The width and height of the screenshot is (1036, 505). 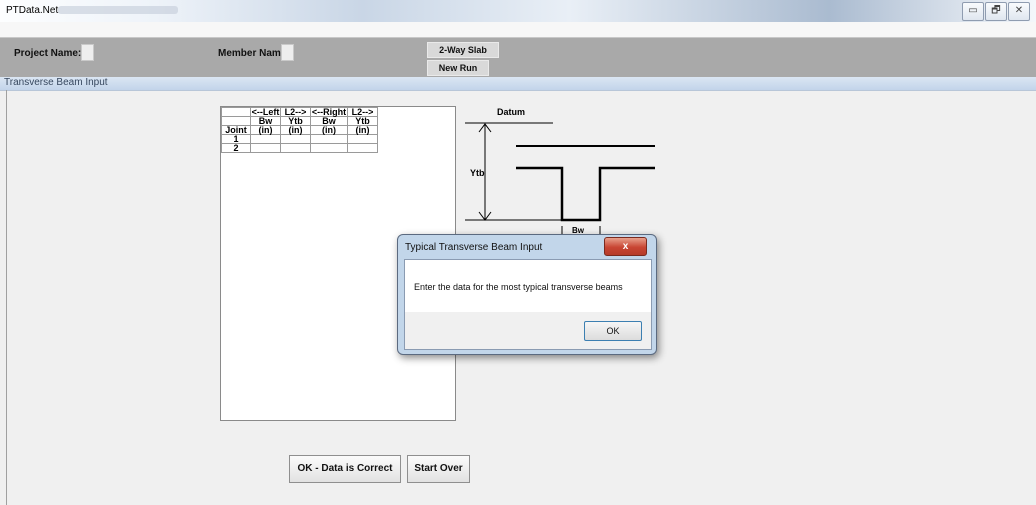 What do you see at coordinates (518, 84) in the screenshot?
I see `section-bar: Transverse Beam Input` at bounding box center [518, 84].